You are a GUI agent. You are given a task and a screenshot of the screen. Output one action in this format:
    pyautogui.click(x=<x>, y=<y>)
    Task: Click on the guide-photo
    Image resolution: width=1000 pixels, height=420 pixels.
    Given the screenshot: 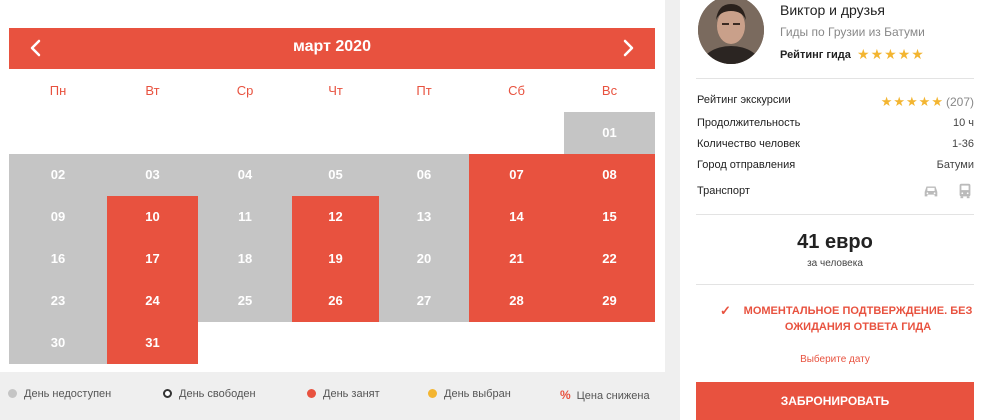 What is the action you would take?
    pyautogui.click(x=731, y=32)
    